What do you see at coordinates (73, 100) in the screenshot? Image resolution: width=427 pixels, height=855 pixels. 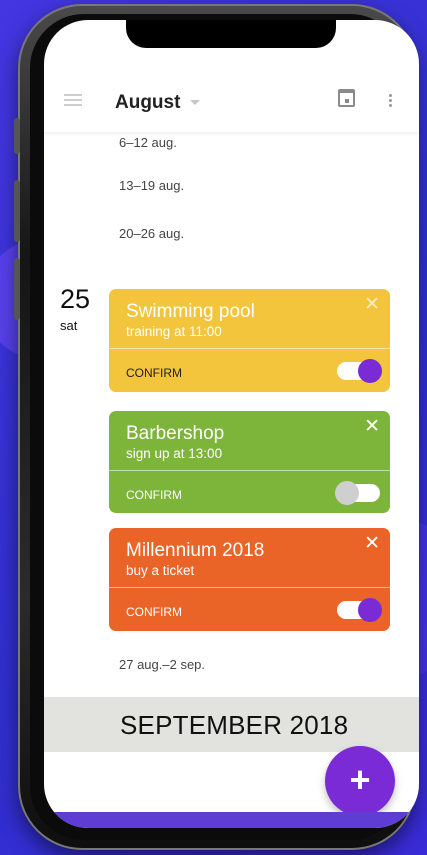 I see `menu-icon` at bounding box center [73, 100].